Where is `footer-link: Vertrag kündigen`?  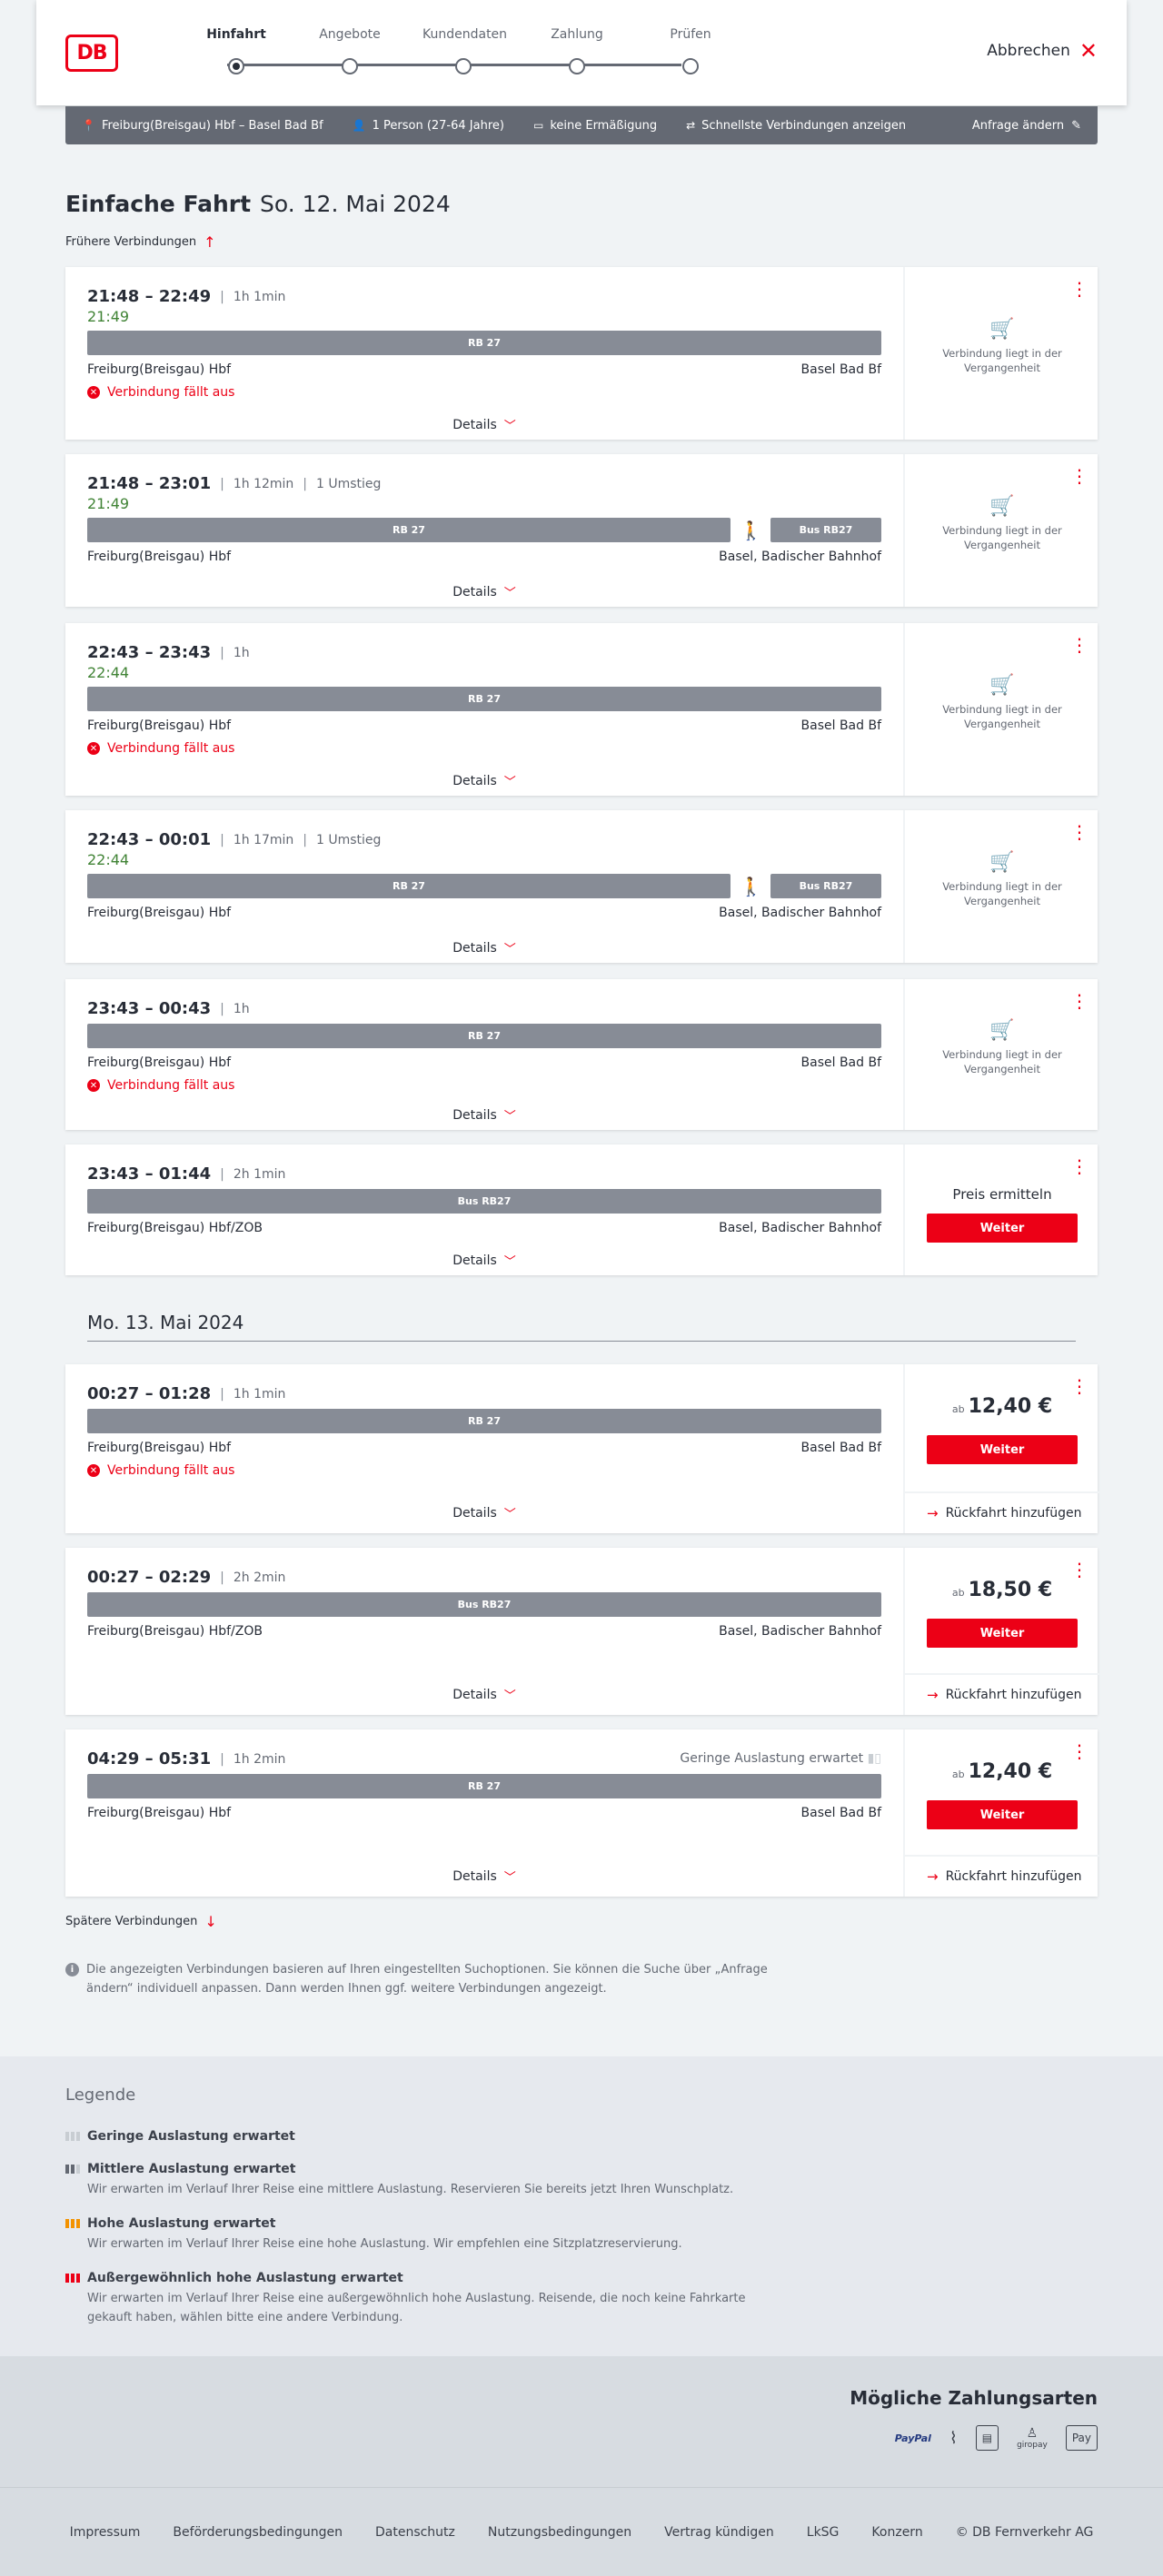
footer-link: Vertrag kündigen is located at coordinates (719, 2532).